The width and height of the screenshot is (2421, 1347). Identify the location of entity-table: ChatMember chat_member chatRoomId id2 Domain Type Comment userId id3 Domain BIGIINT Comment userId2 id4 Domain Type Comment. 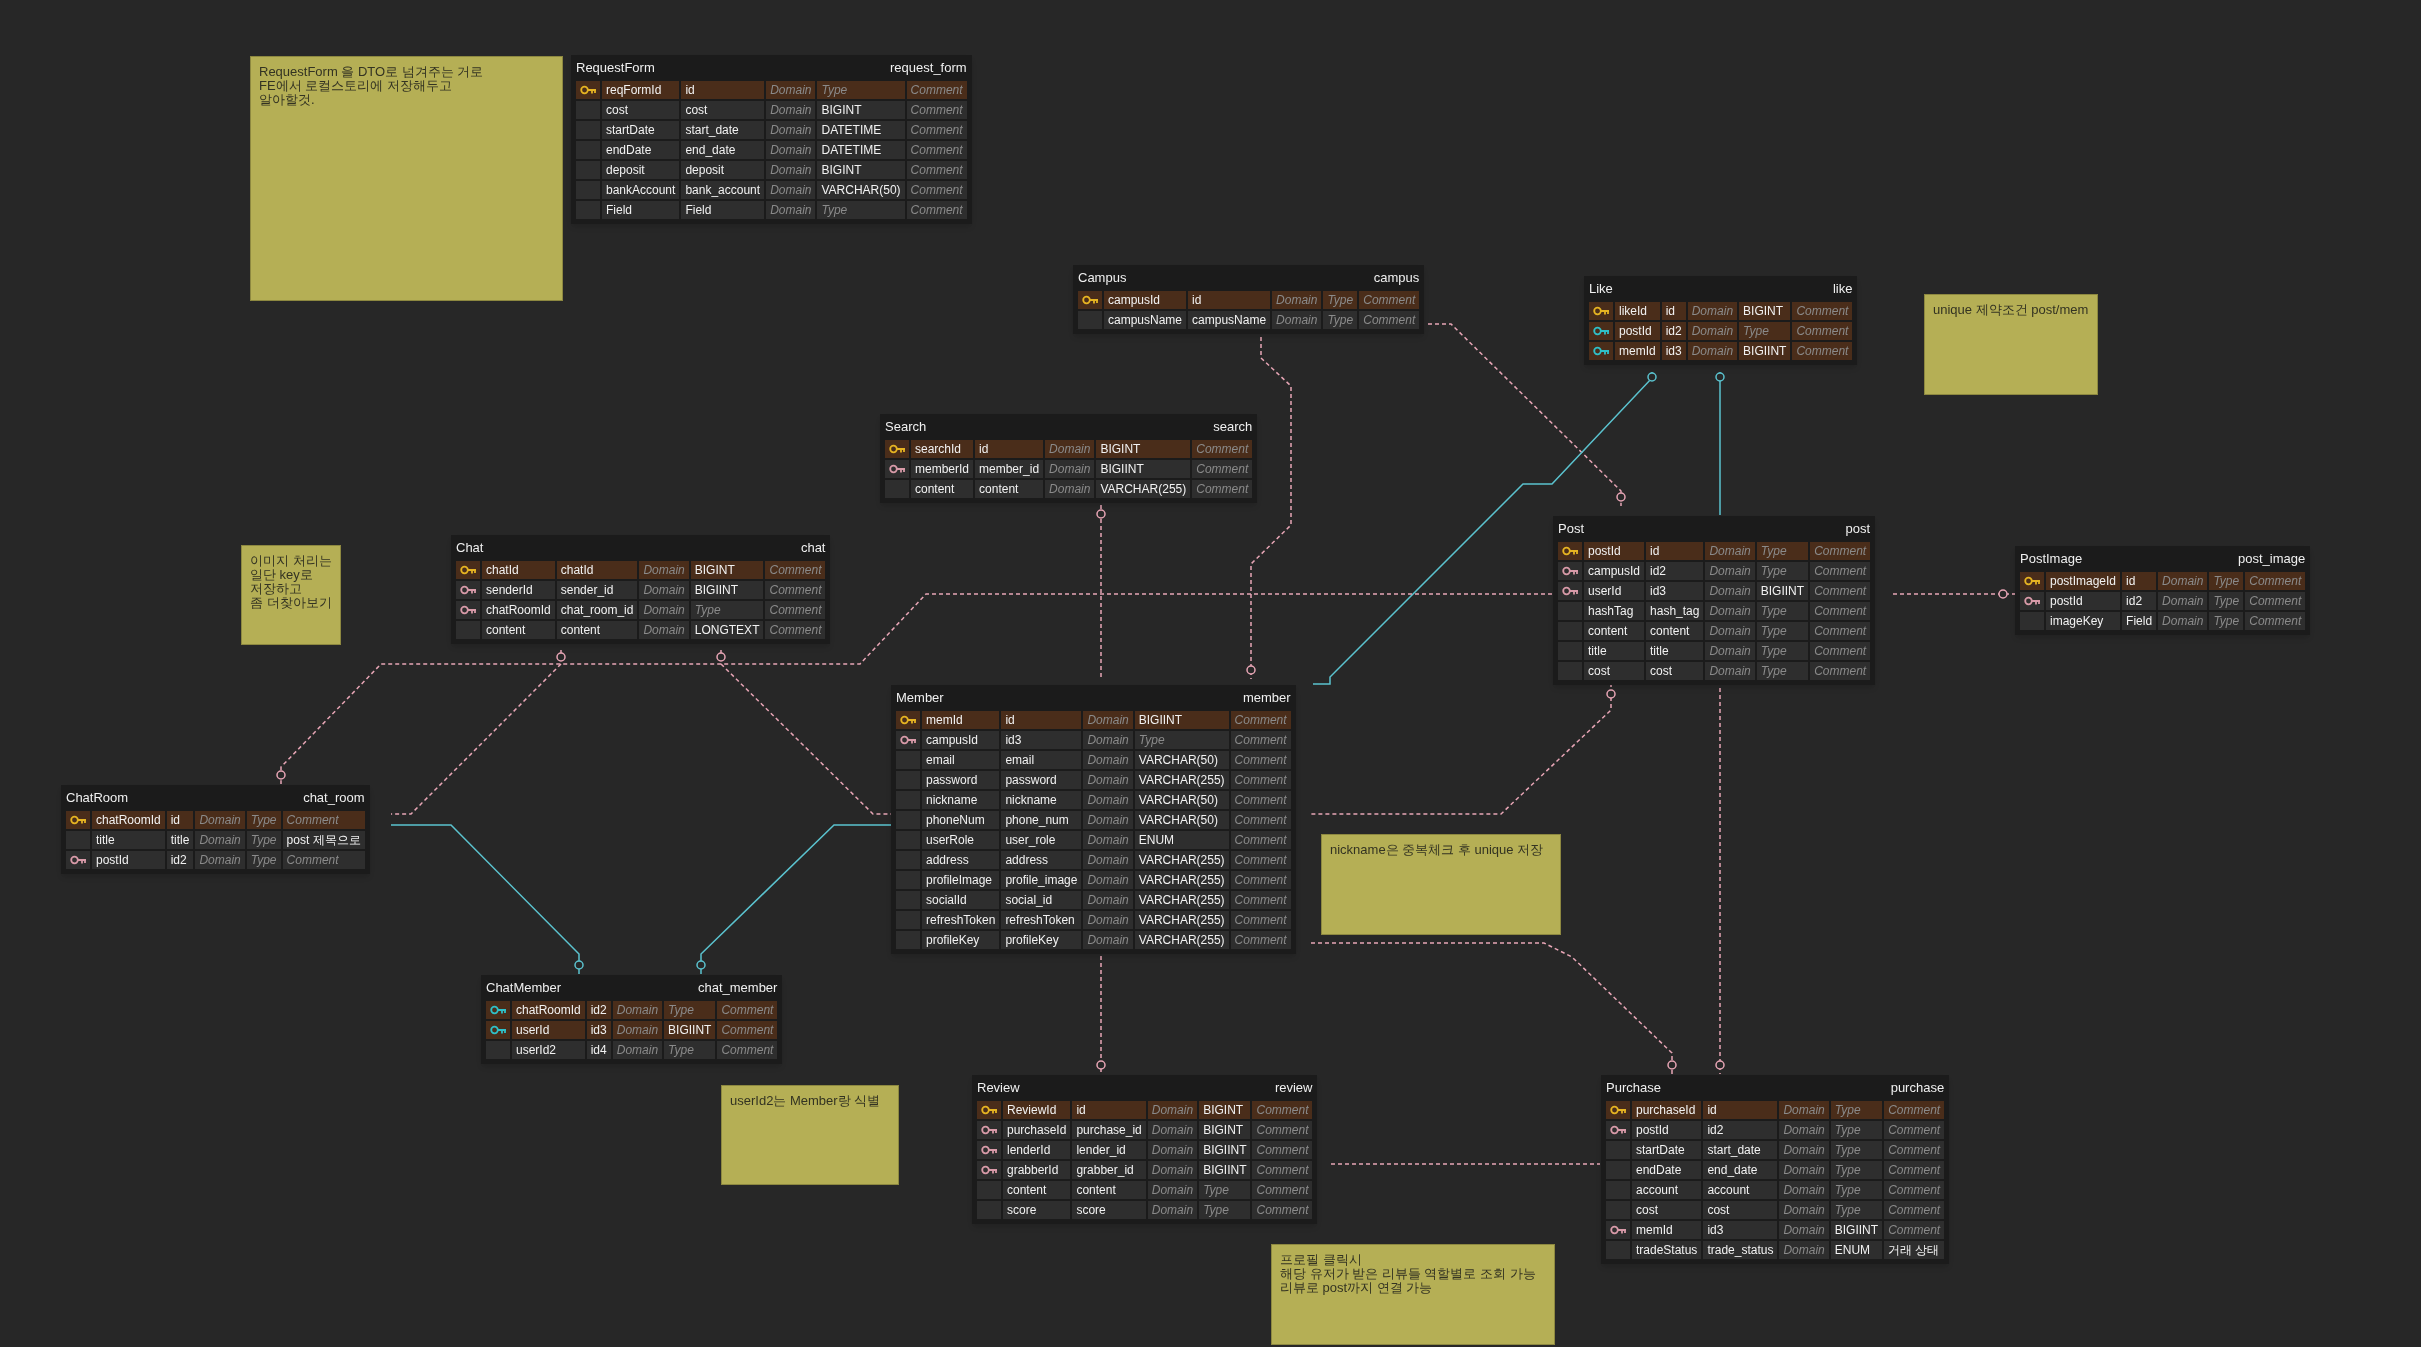
(632, 1019).